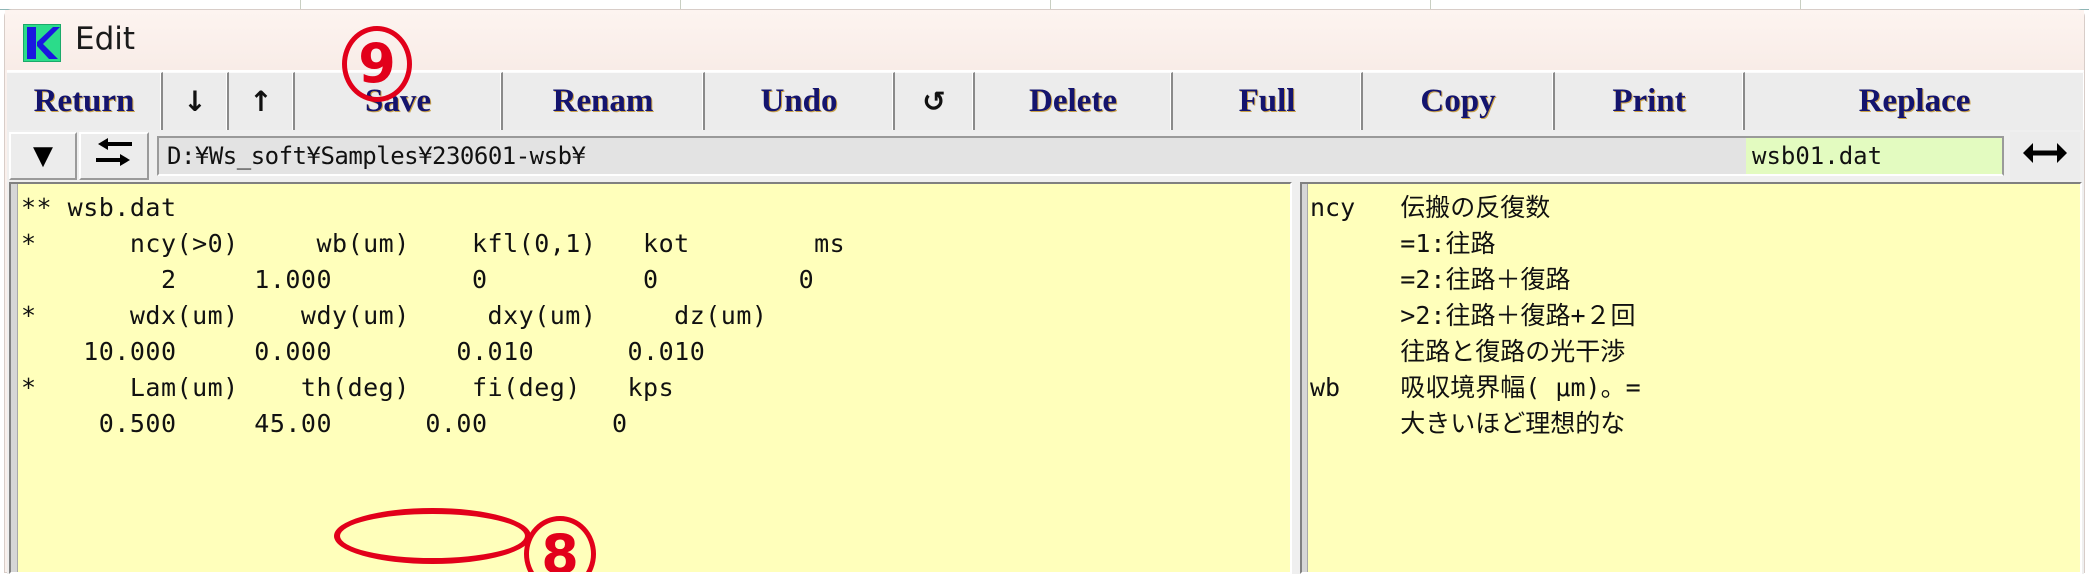 The image size is (2089, 574). What do you see at coordinates (377, 64) in the screenshot?
I see `annotation-marker-9: 9` at bounding box center [377, 64].